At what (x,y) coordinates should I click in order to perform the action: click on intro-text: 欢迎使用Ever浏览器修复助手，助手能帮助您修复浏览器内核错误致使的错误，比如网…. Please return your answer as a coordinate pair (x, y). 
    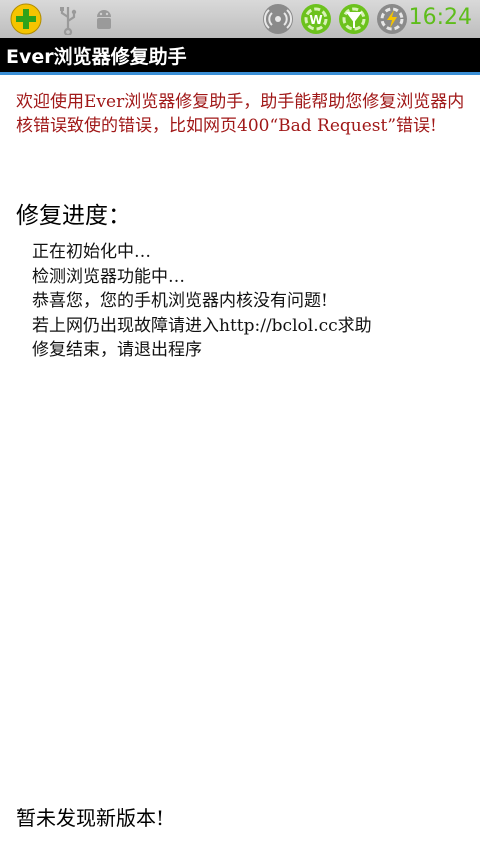
    Looking at the image, I should click on (240, 114).